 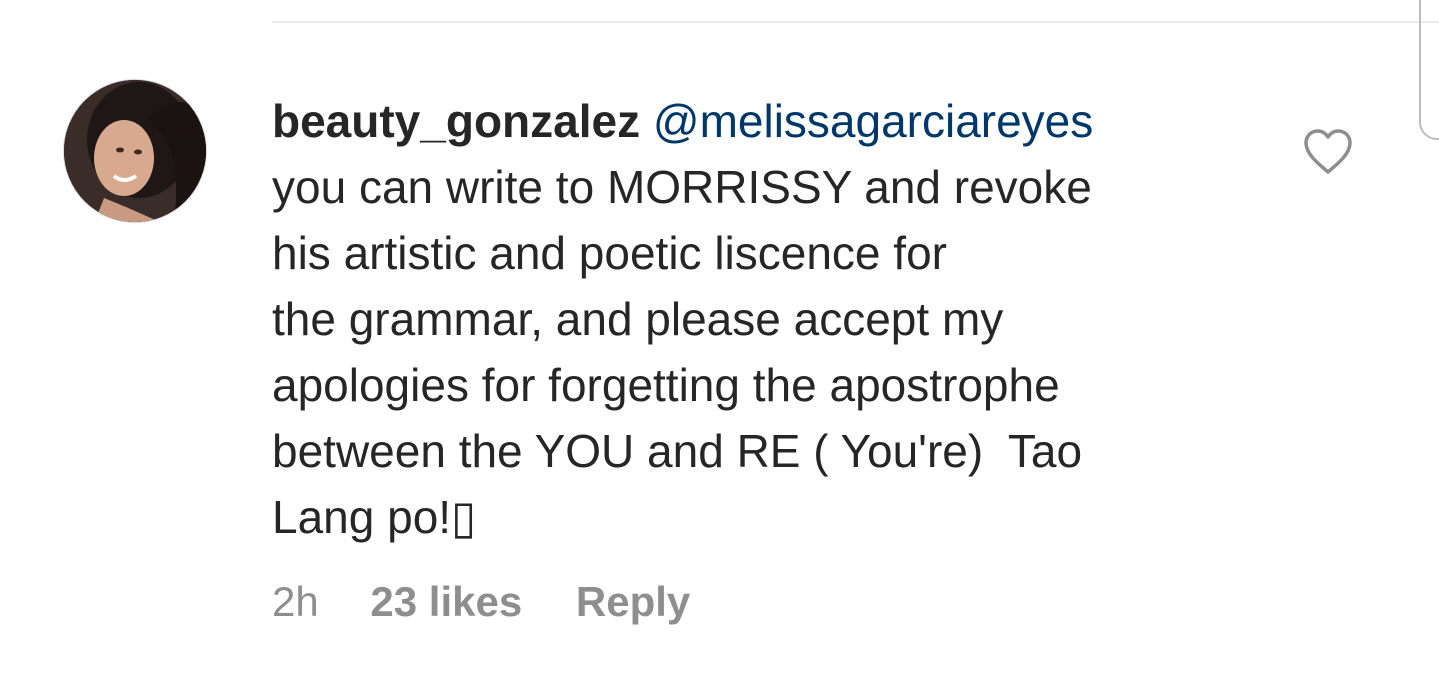 What do you see at coordinates (1429, 70) in the screenshot?
I see `scroll-edge` at bounding box center [1429, 70].